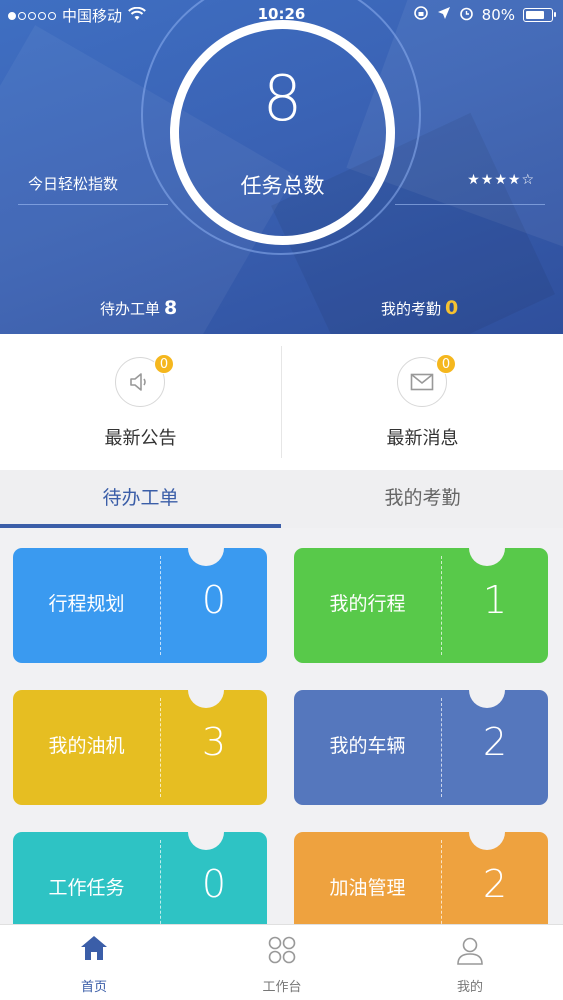 The image size is (563, 1000). I want to click on card-my-generators: 我的油机 3, so click(140, 747).